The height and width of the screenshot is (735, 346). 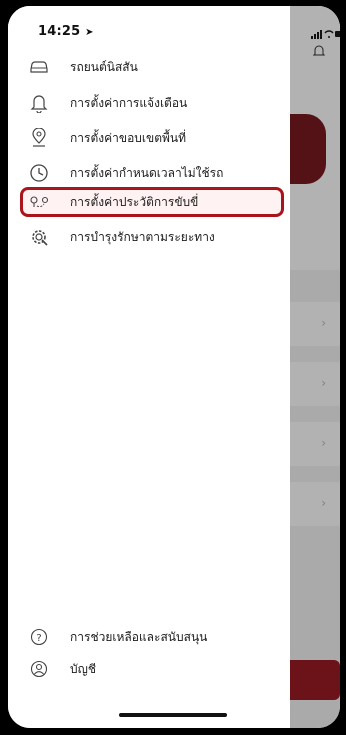 What do you see at coordinates (134, 201) in the screenshot?
I see `menu-item-label: การตั้งค่าประวัติการขับขี่` at bounding box center [134, 201].